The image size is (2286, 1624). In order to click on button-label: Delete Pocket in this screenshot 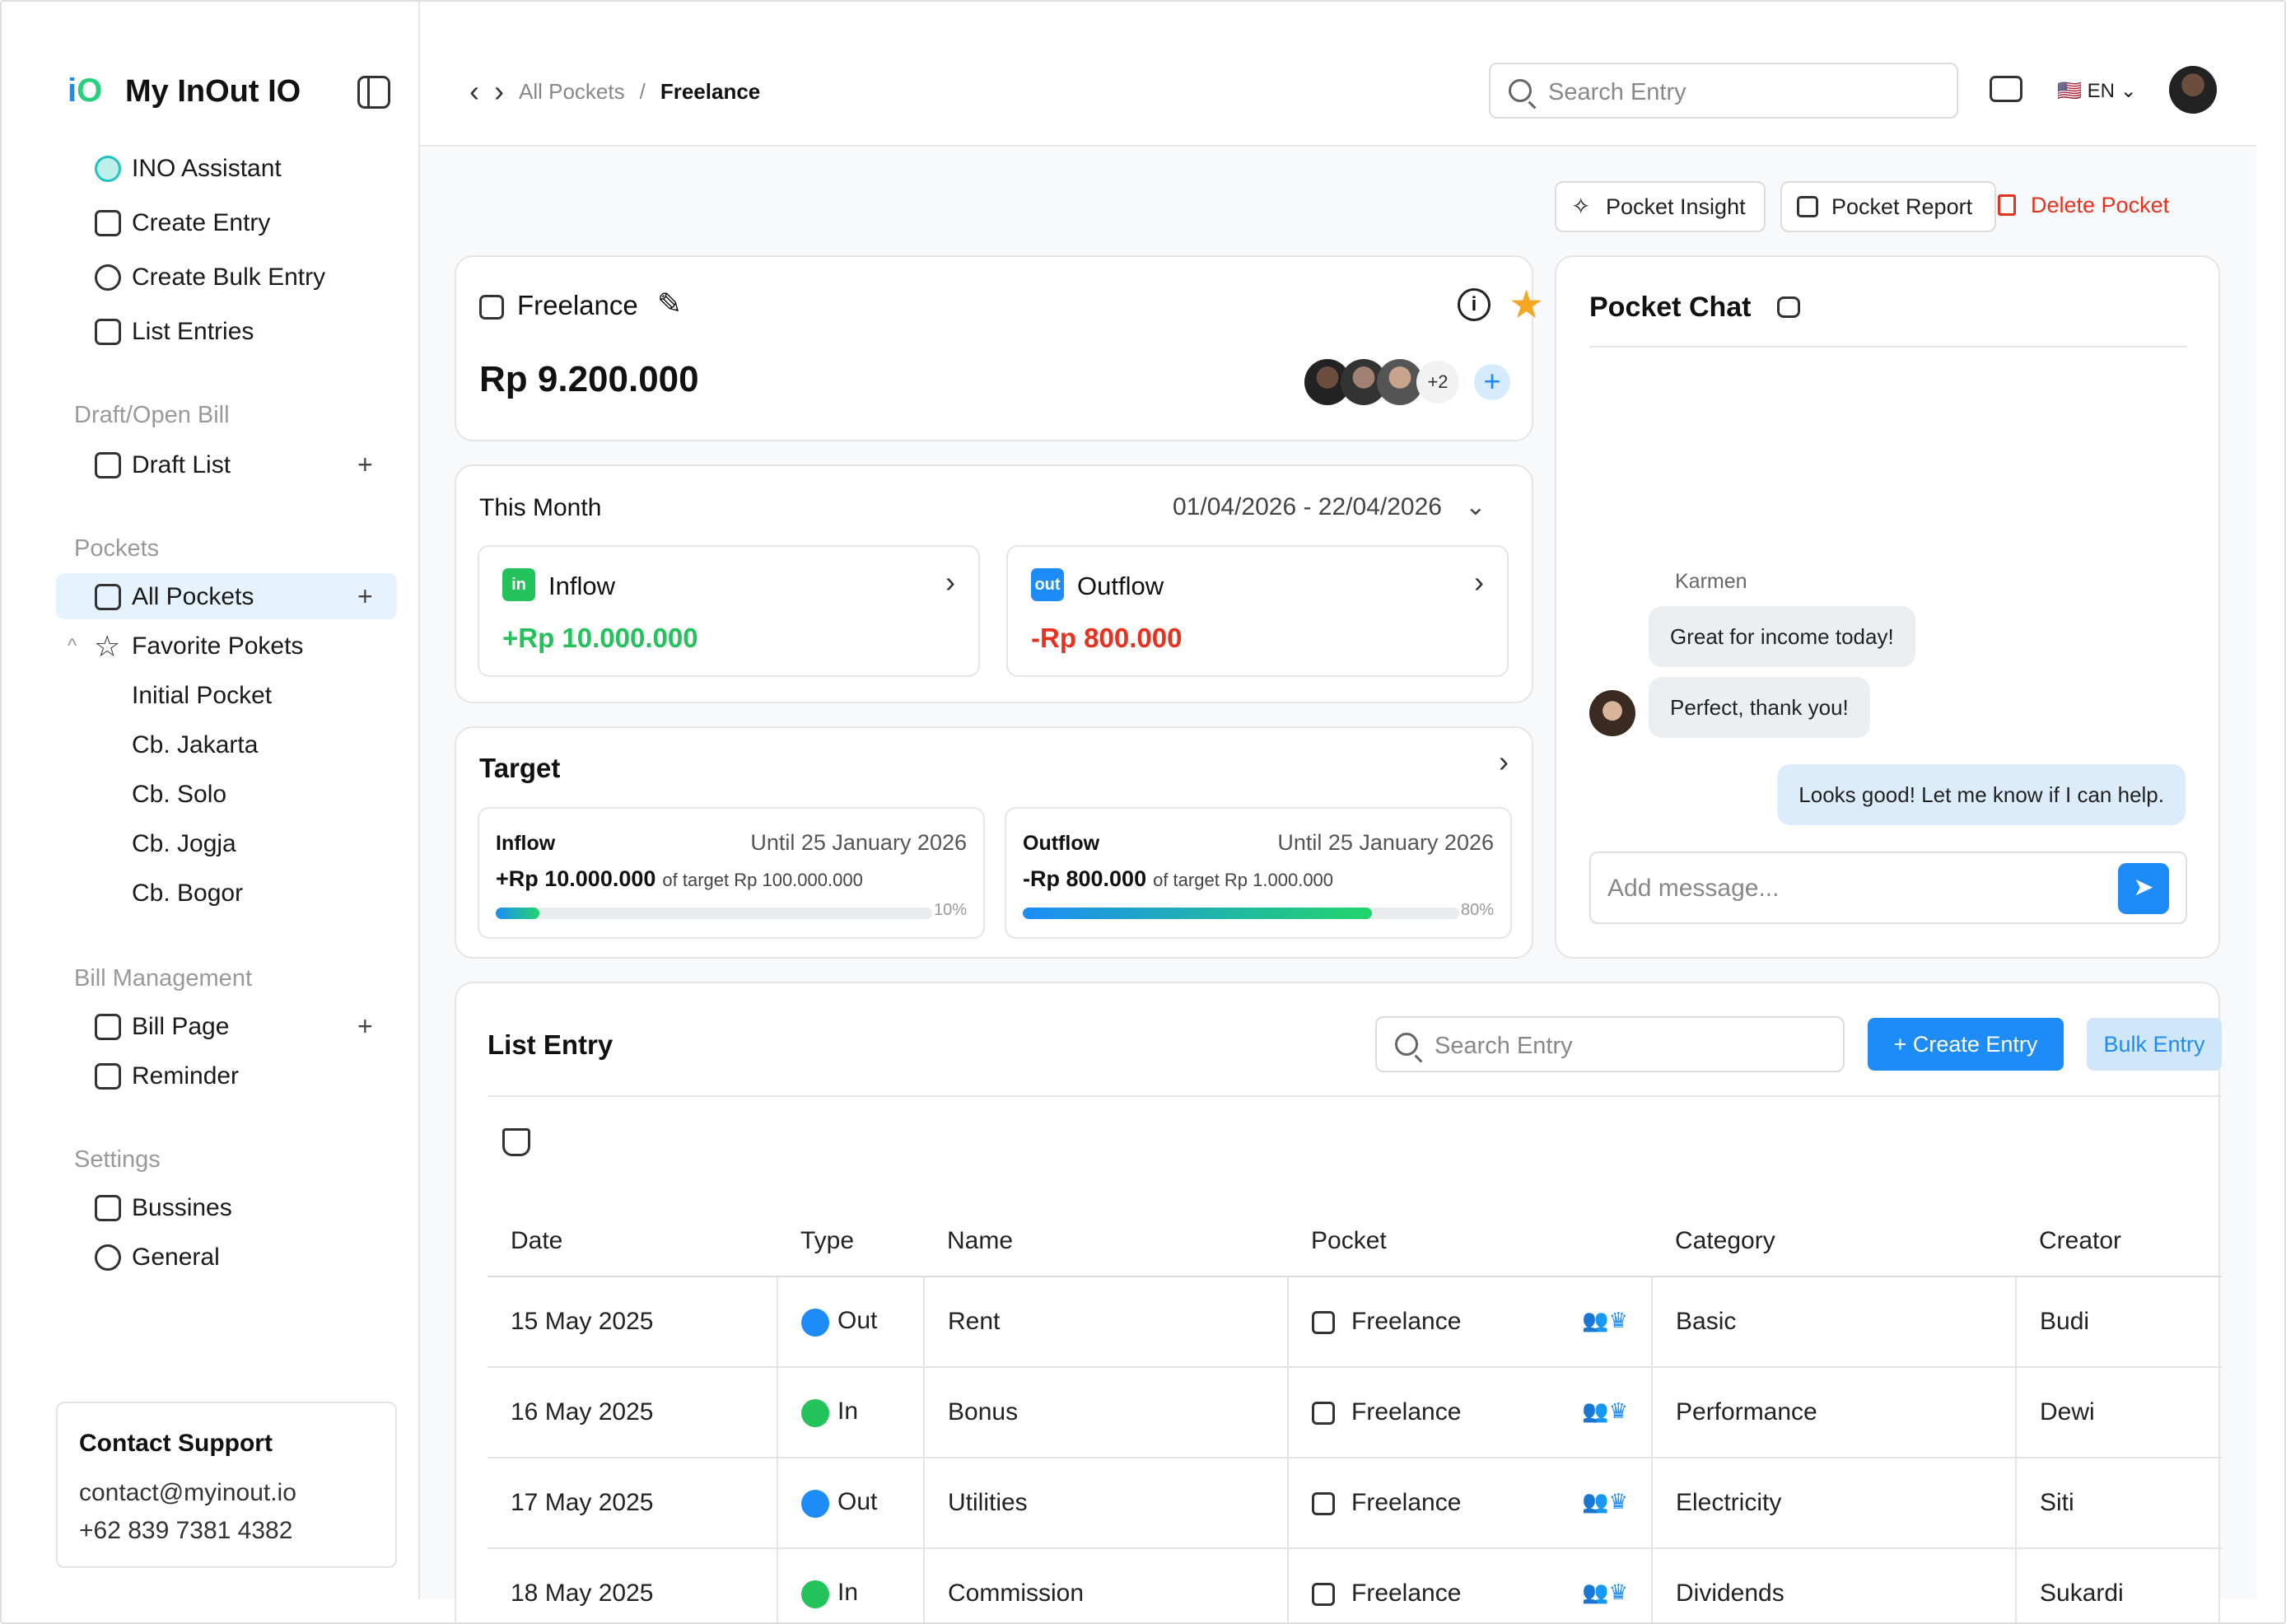, I will do `click(2100, 205)`.